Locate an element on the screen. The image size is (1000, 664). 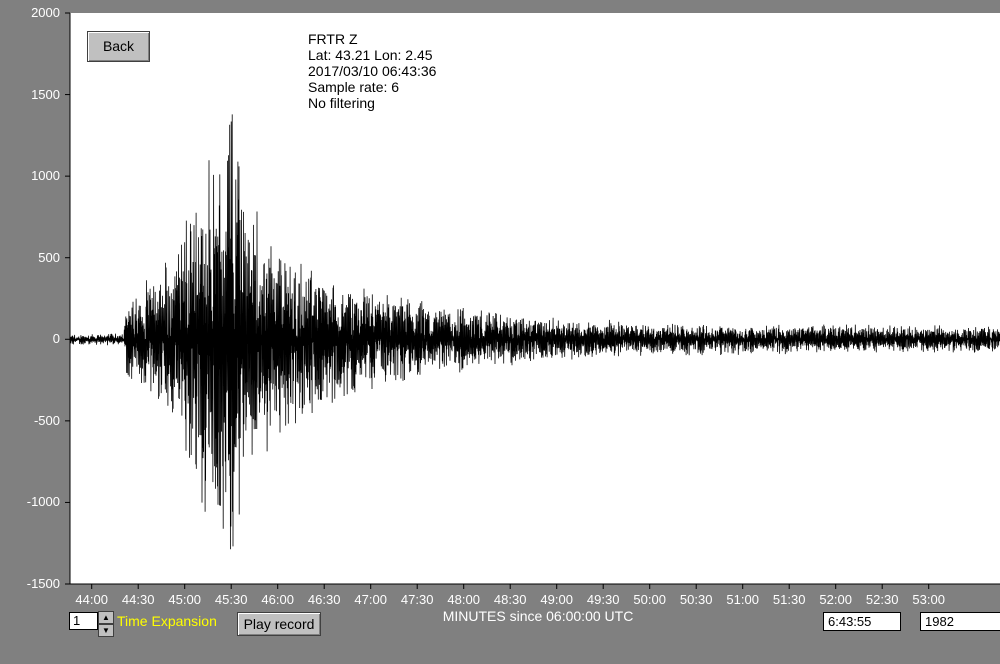
x-axis-label: MINUTES since 06:00:00 UTC is located at coordinates (538, 616).